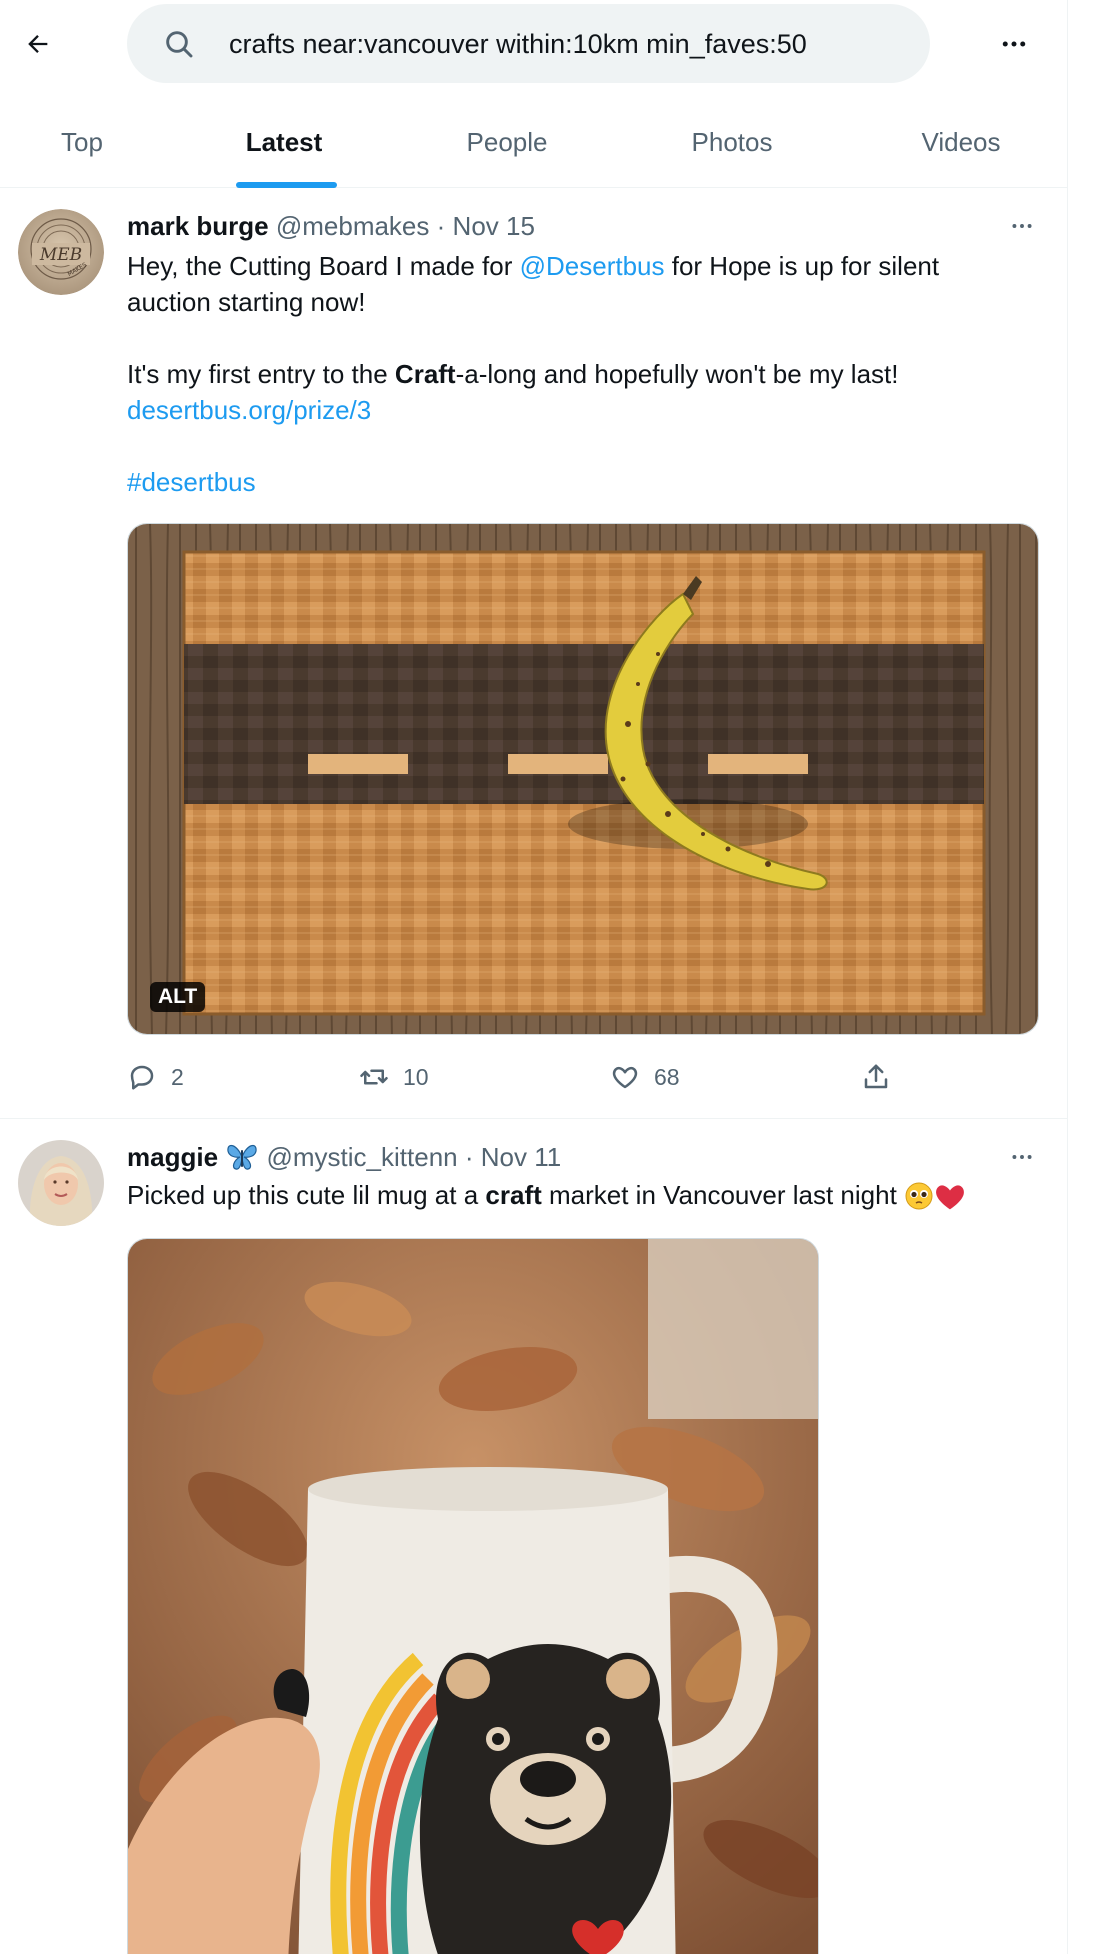 The image size is (1120, 1954). What do you see at coordinates (172, 1157) in the screenshot?
I see `display-name: maggie` at bounding box center [172, 1157].